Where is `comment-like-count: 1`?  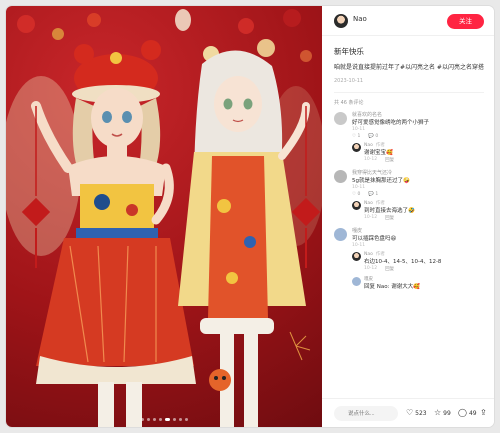 comment-like-count: 1 is located at coordinates (359, 136).